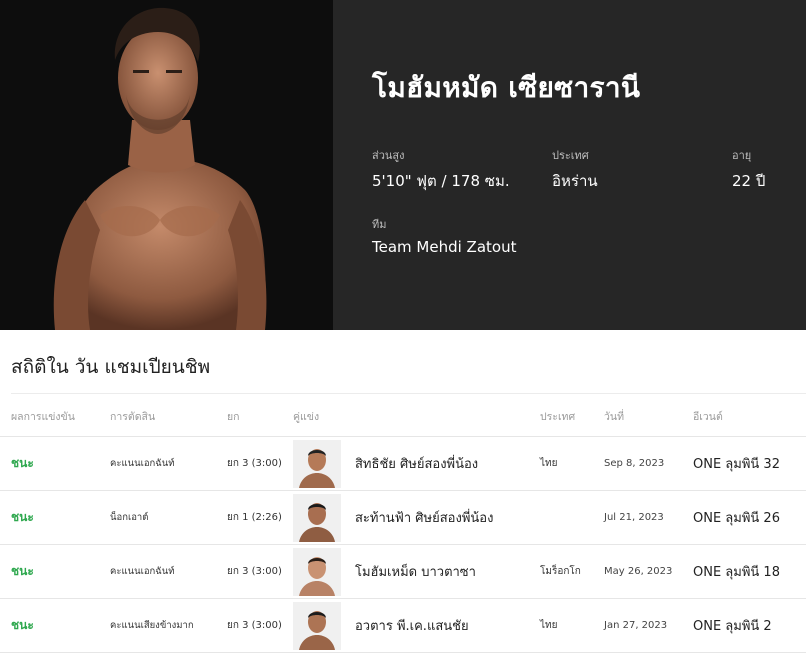 The width and height of the screenshot is (806, 653). What do you see at coordinates (133, 417) in the screenshot?
I see `col-method: การตัดสิน` at bounding box center [133, 417].